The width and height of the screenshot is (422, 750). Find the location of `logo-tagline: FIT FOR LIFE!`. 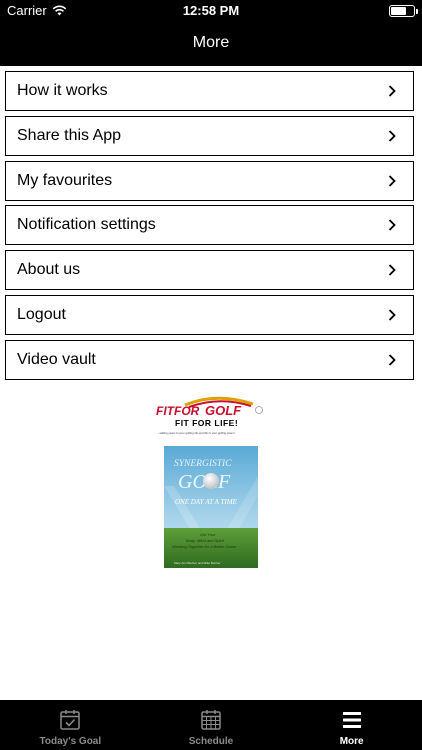

logo-tagline: FIT FOR LIFE! is located at coordinates (206, 423).